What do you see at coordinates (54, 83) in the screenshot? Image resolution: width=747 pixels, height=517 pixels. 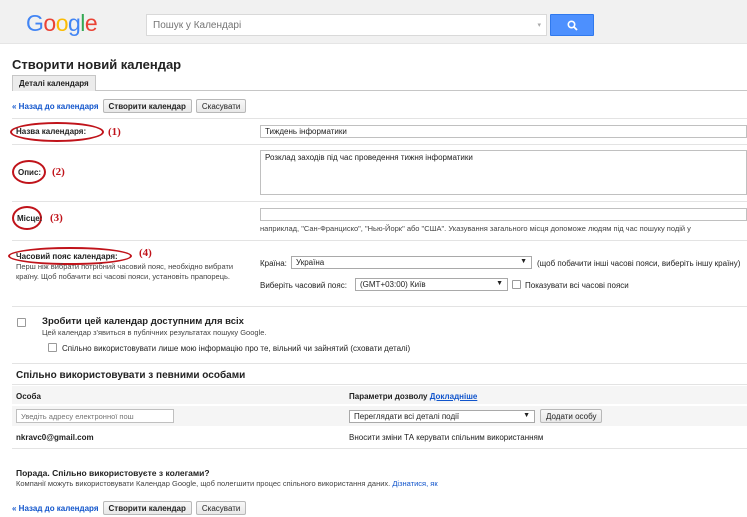 I see `tab-calendar-details: Деталі календаря` at bounding box center [54, 83].